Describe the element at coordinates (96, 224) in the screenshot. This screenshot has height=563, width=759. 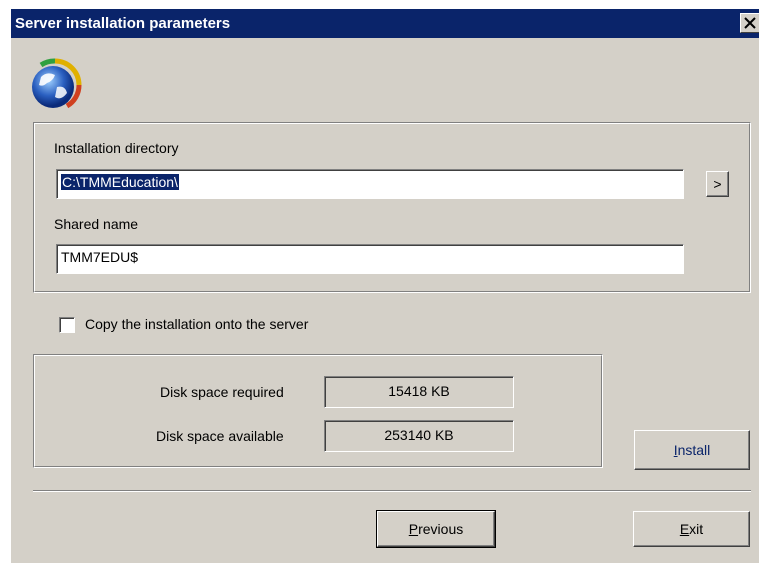
I see `shared-name-label: Shared name` at that location.